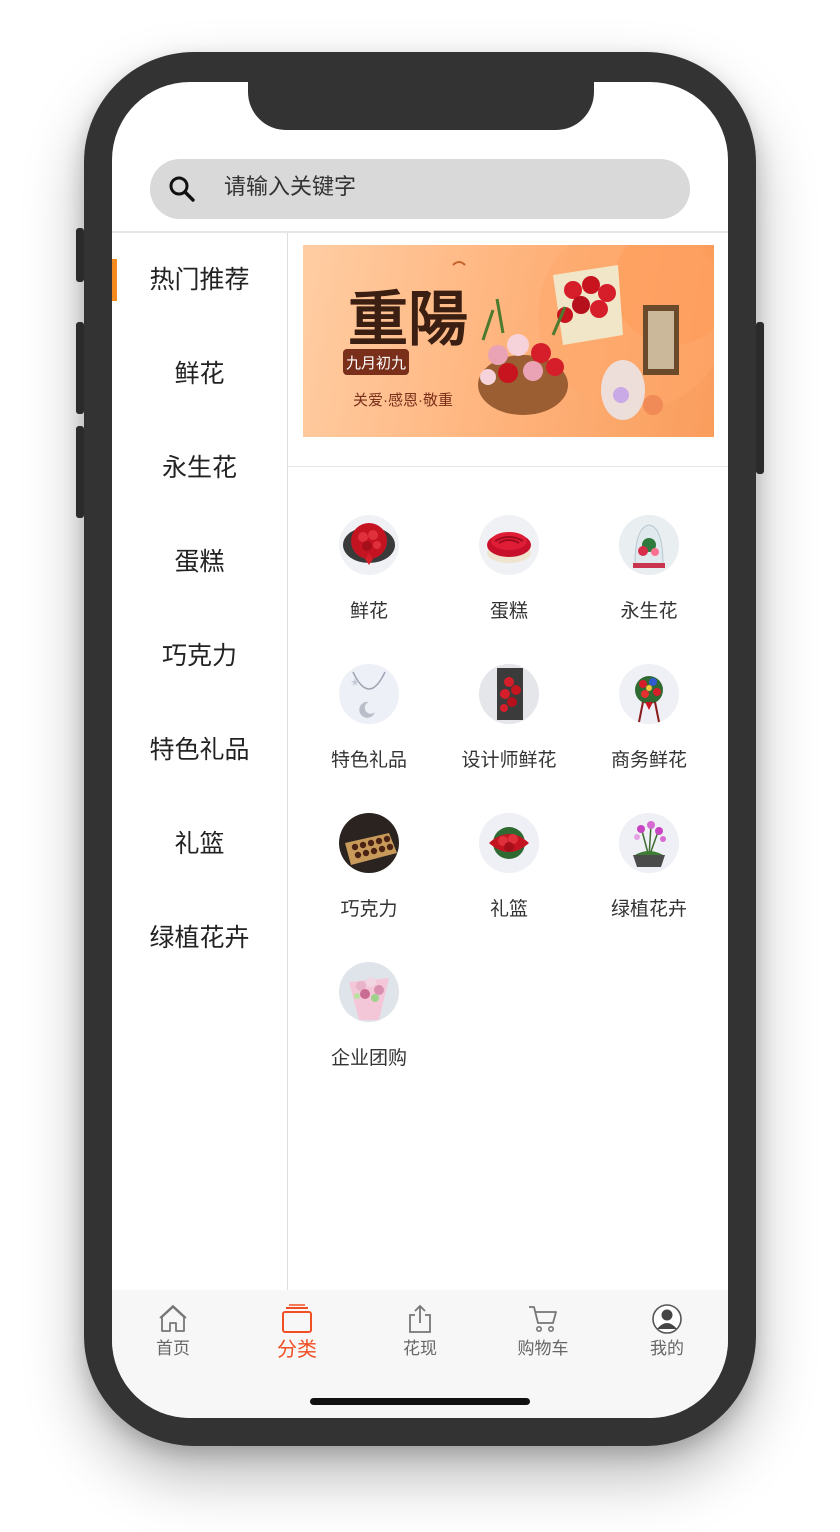 The height and width of the screenshot is (1532, 840). Describe the element at coordinates (408, 320) in the screenshot. I see `banner-title: 重陽` at that location.